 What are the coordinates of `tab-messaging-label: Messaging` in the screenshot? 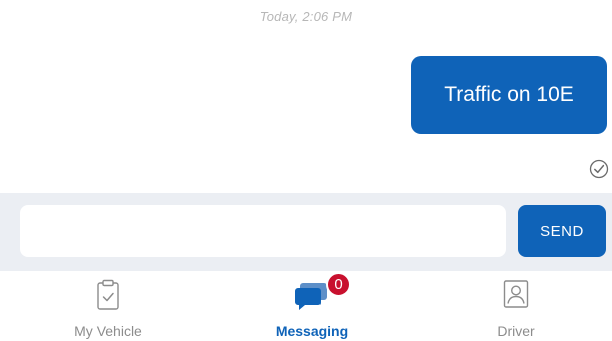 It's located at (312, 331).